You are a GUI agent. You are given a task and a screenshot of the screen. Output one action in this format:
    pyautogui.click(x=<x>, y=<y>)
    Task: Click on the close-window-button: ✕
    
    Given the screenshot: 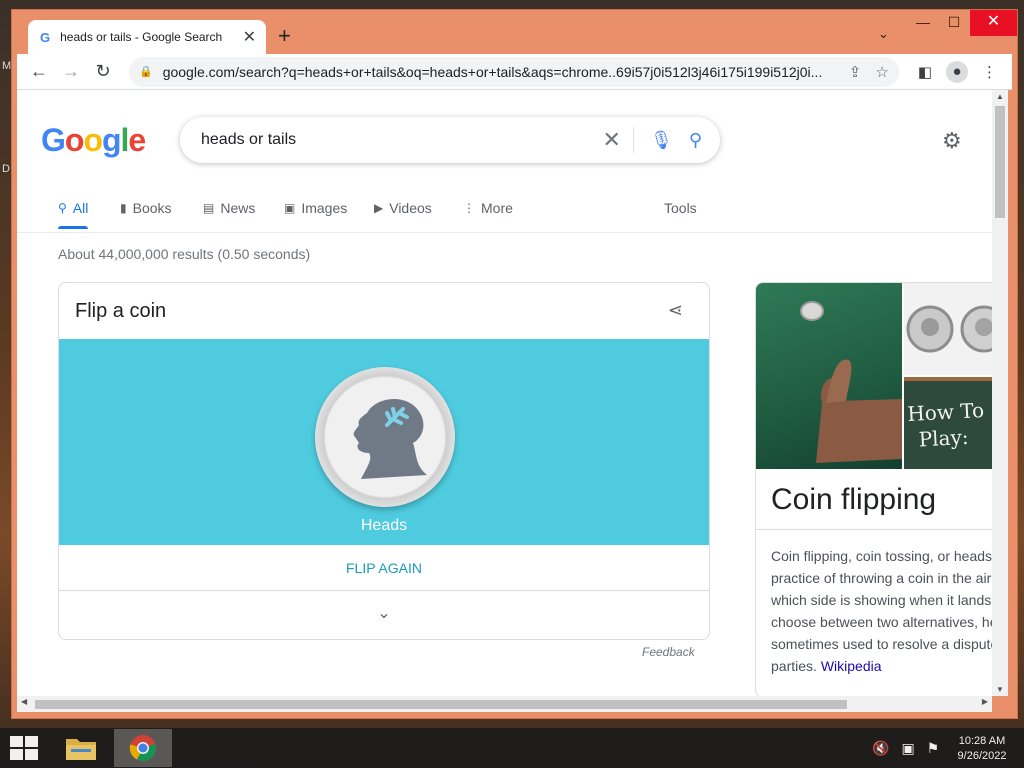 What is the action you would take?
    pyautogui.click(x=993, y=23)
    